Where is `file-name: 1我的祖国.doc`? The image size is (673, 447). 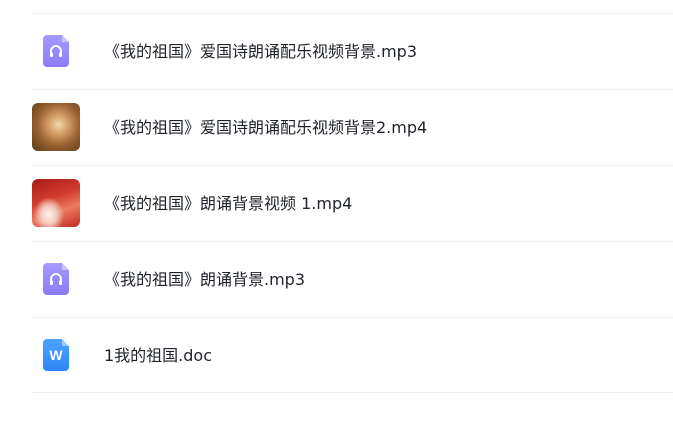 file-name: 1我的祖国.doc is located at coordinates (158, 355).